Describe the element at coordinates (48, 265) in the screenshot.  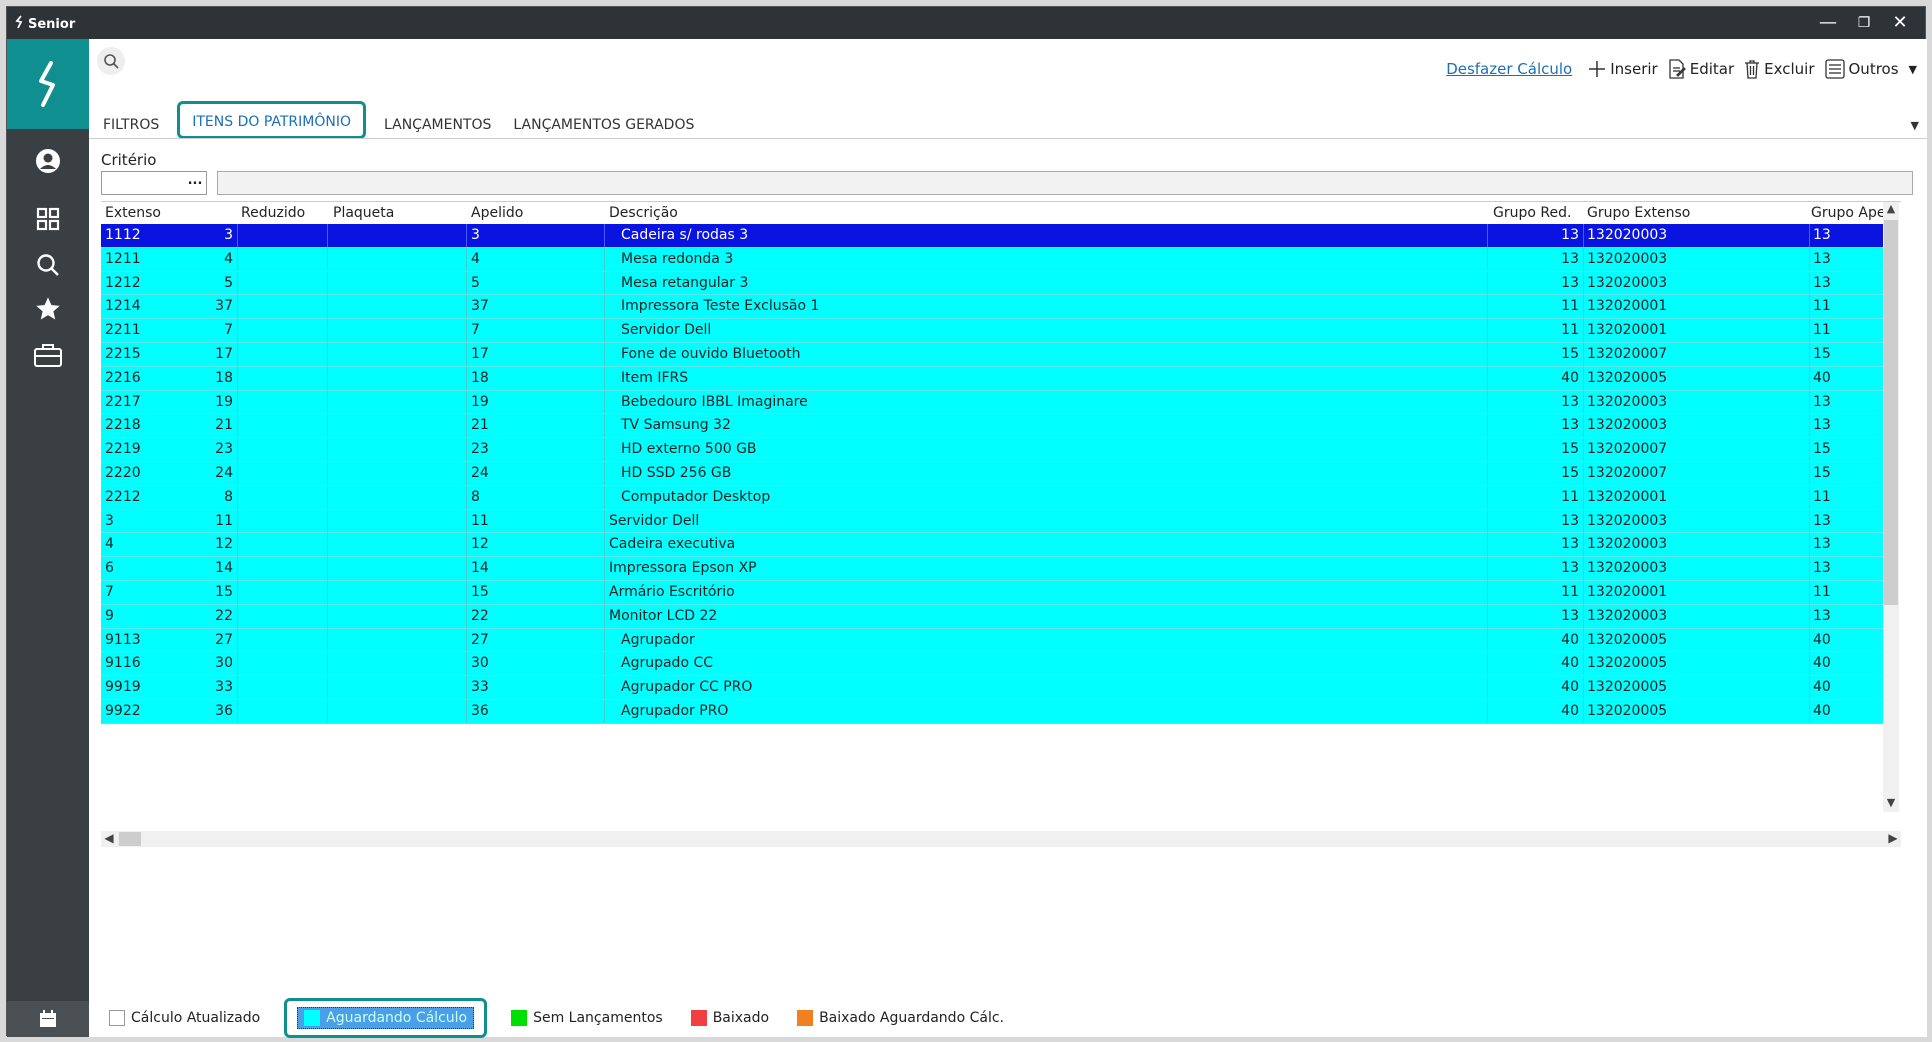
I see `search-icon` at that location.